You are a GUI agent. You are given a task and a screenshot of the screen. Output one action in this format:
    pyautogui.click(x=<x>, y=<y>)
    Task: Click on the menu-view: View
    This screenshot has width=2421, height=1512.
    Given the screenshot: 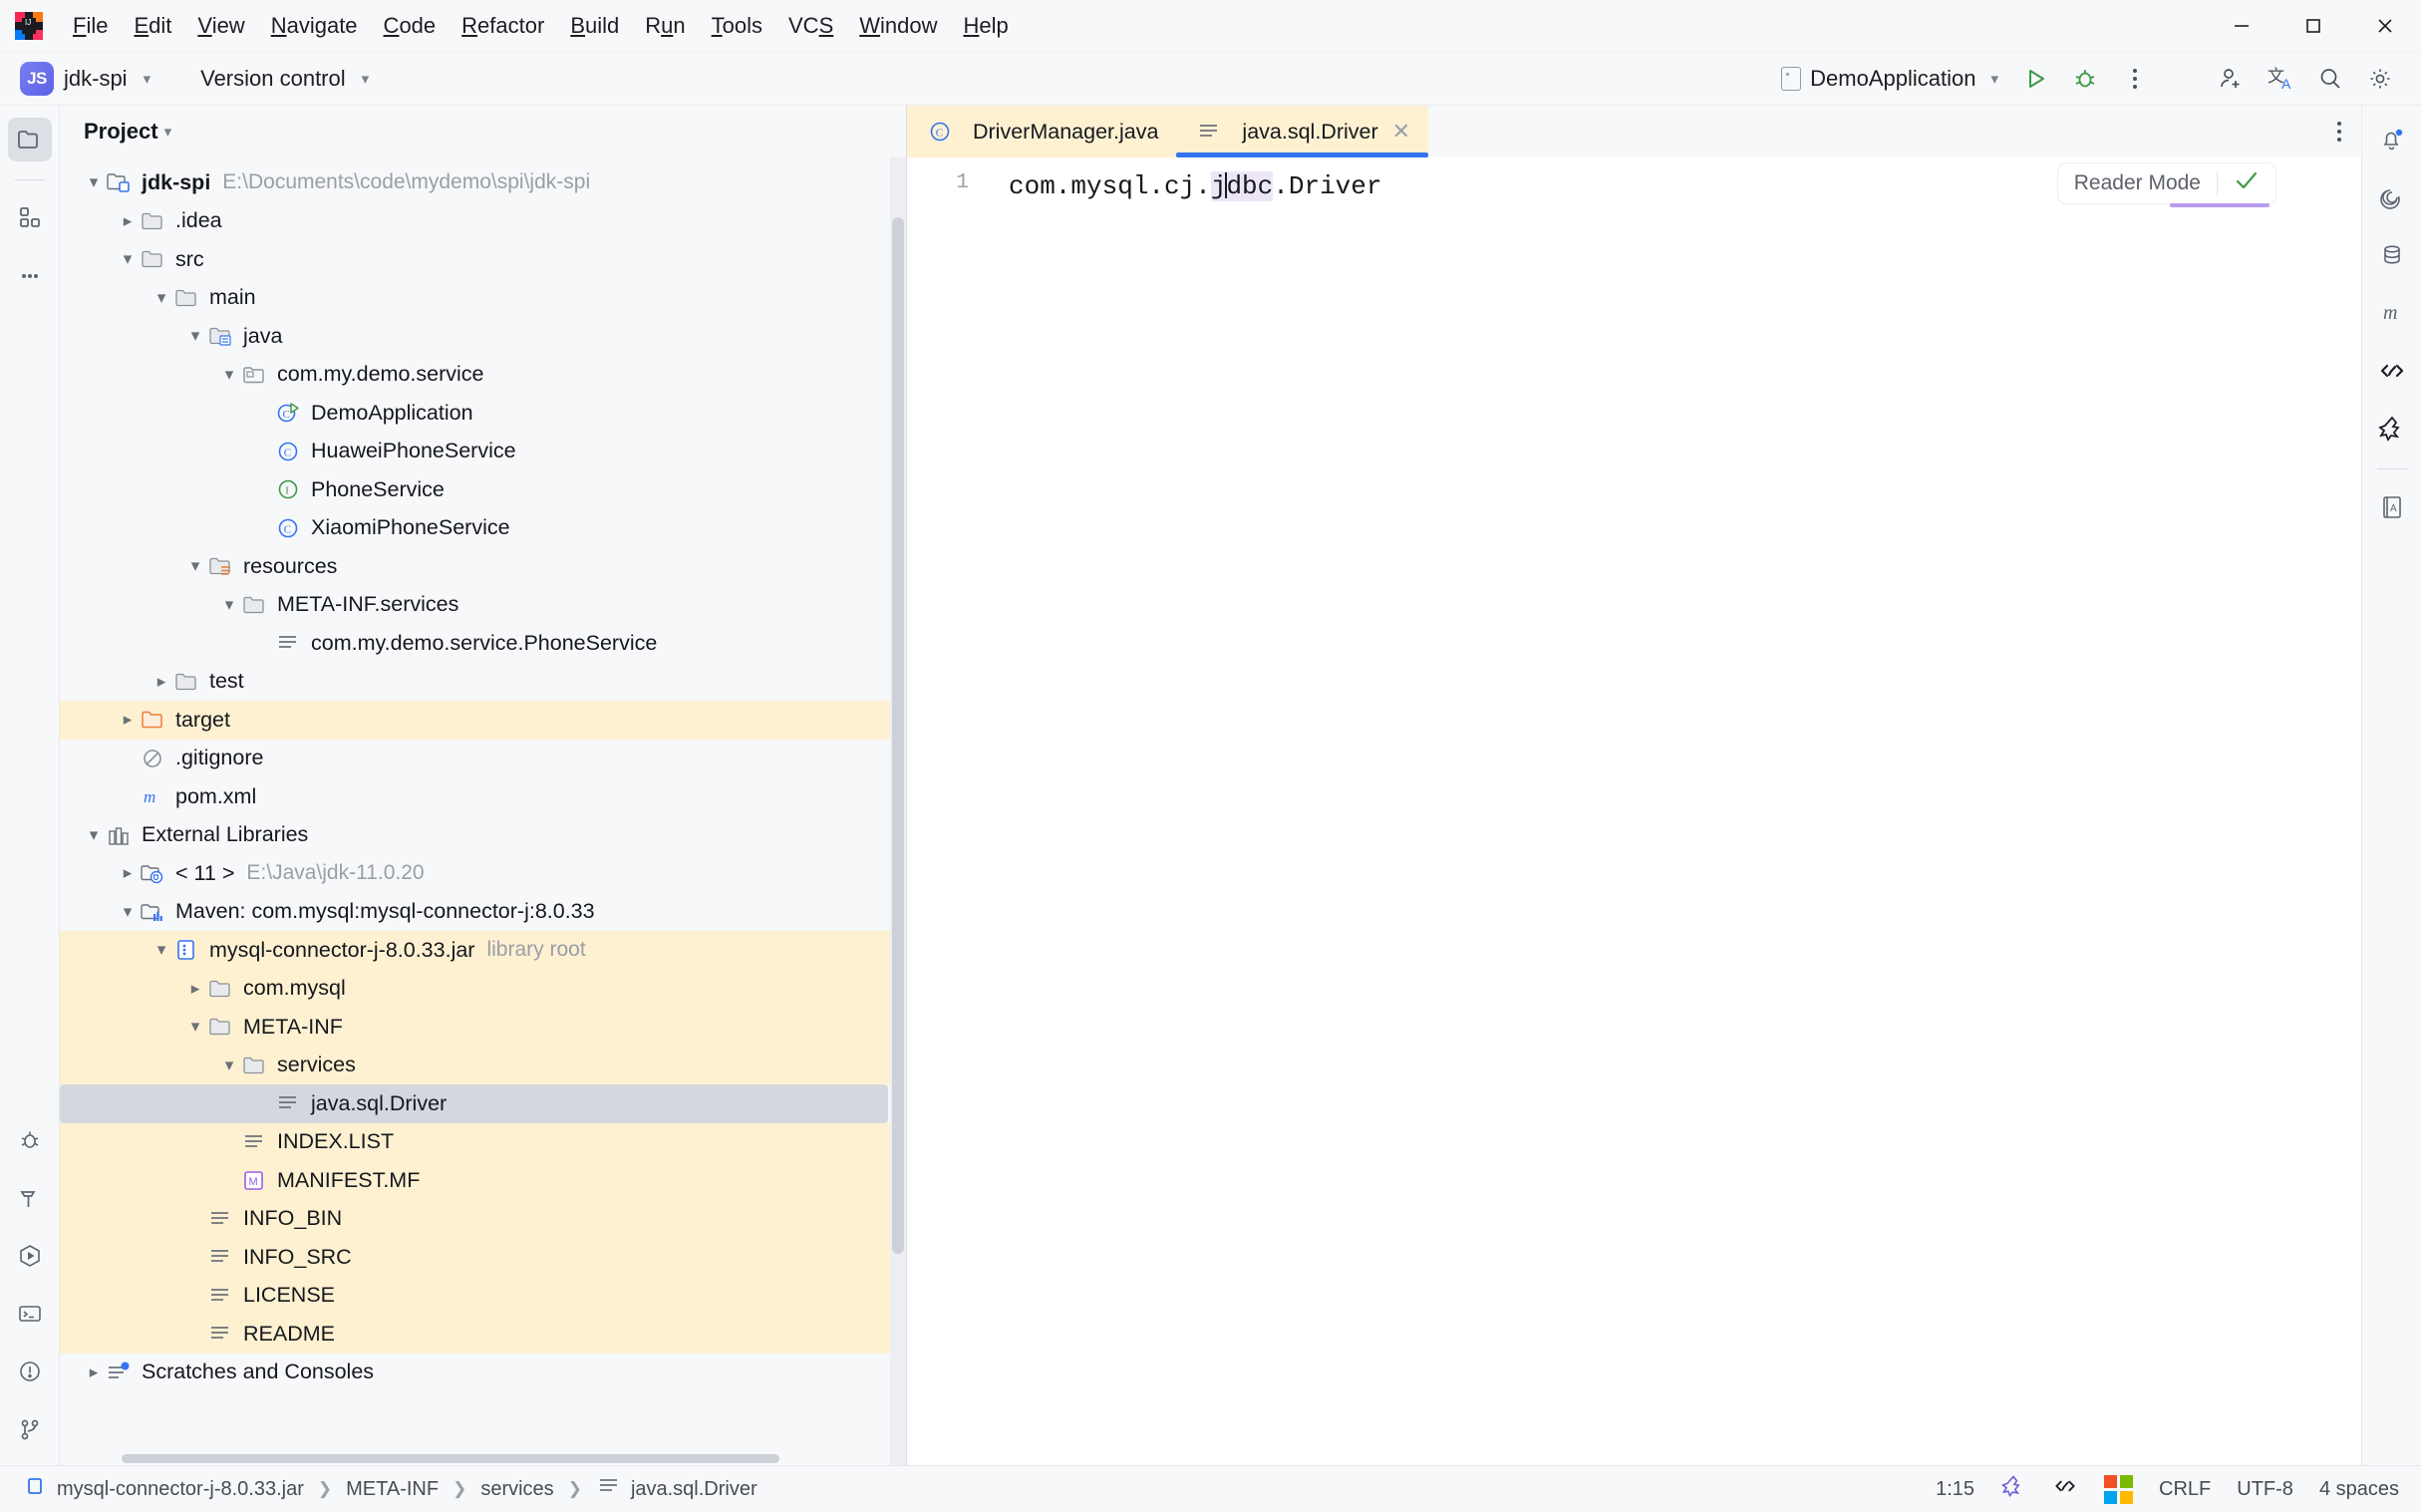 What is the action you would take?
    pyautogui.click(x=220, y=26)
    